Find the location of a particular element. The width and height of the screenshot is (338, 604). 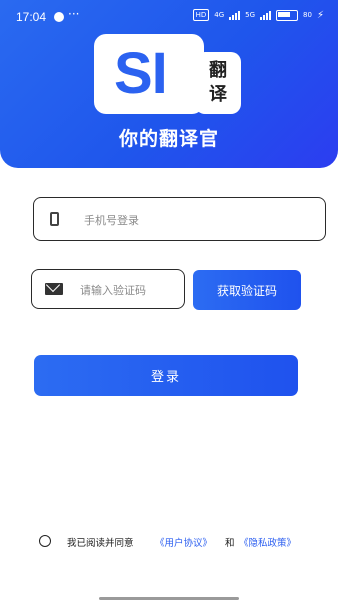

logo-tag-line2: 译 is located at coordinates (218, 94).